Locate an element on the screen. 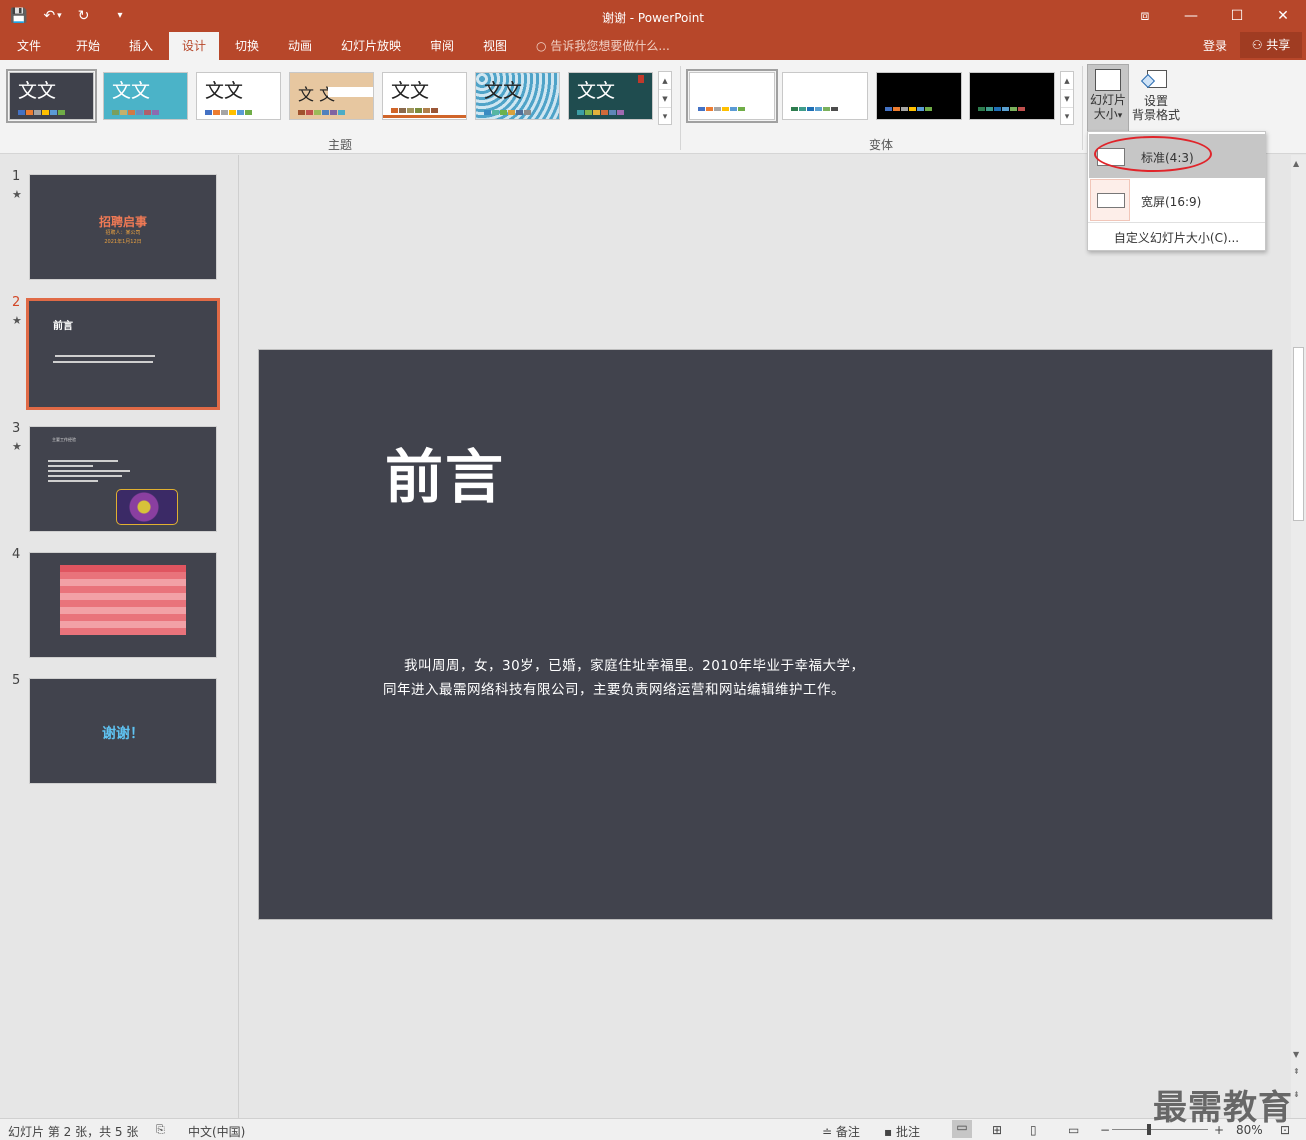  theme-dark-teal: 文文 is located at coordinates (610, 96).